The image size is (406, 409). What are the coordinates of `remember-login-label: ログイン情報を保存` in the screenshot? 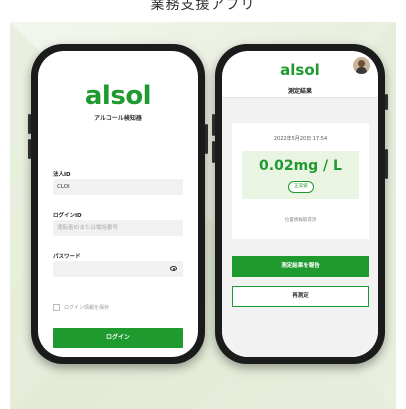 It's located at (87, 308).